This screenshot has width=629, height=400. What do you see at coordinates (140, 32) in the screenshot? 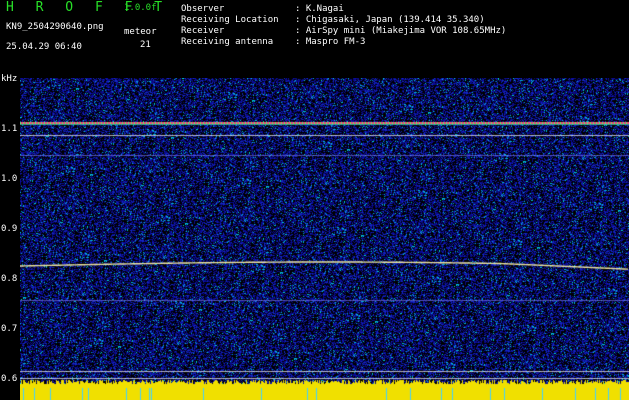
I see `meteor-label: meteor` at bounding box center [140, 32].